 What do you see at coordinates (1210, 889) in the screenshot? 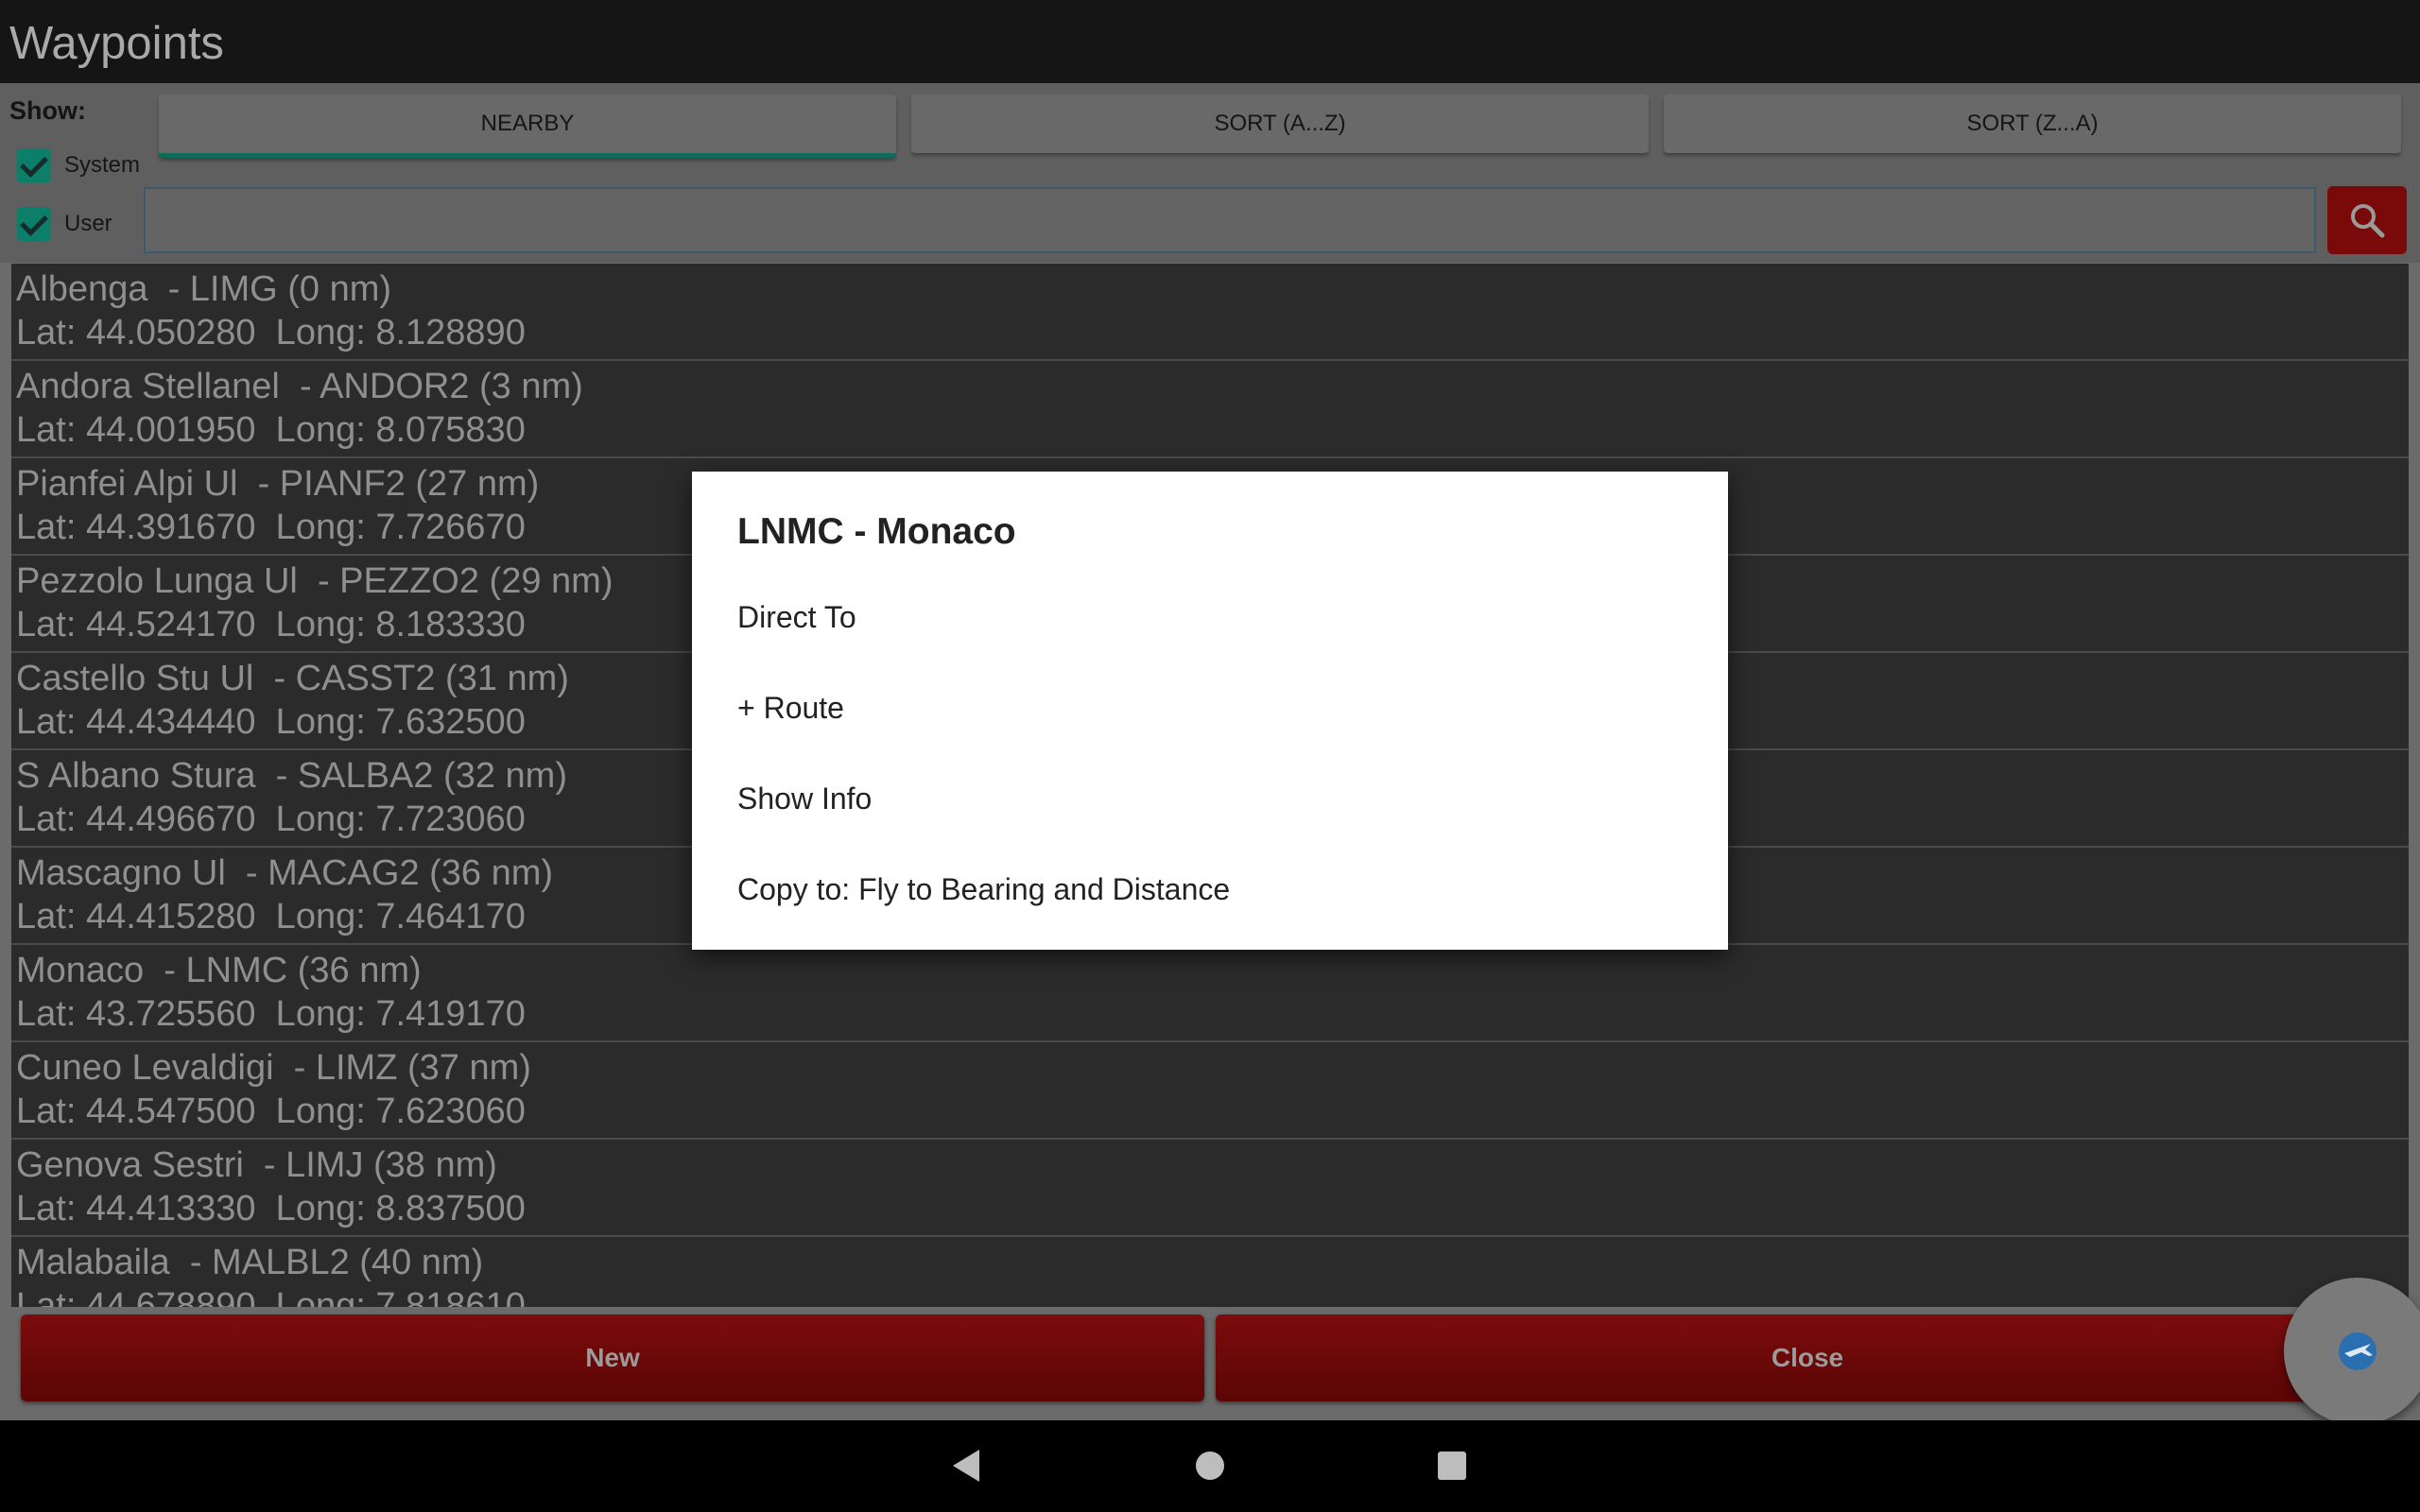
I see `copy-to-bearing-option: Copy to: Fly to Bearing and Distance` at bounding box center [1210, 889].